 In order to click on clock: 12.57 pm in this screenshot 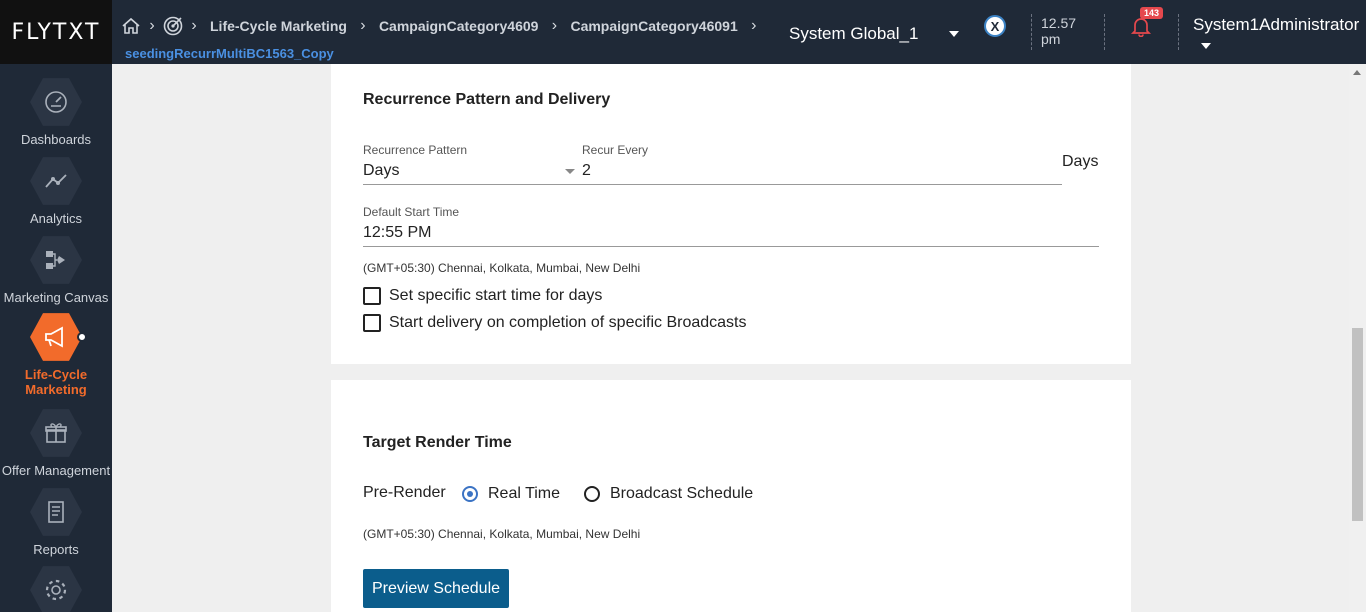, I will do `click(1058, 31)`.